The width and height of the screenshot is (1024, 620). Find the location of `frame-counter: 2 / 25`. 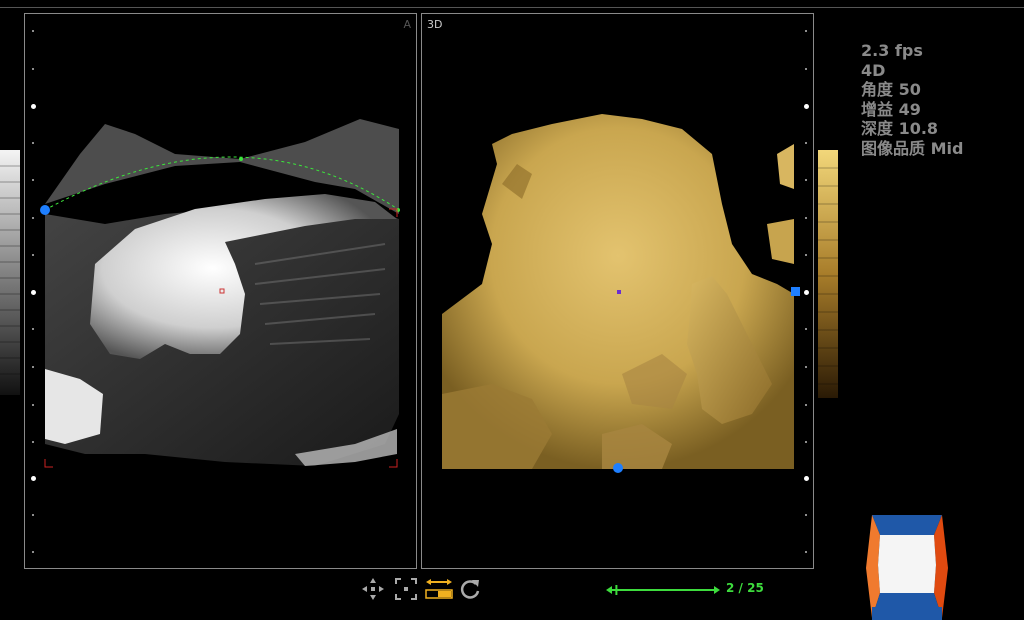

frame-counter: 2 / 25 is located at coordinates (745, 588).